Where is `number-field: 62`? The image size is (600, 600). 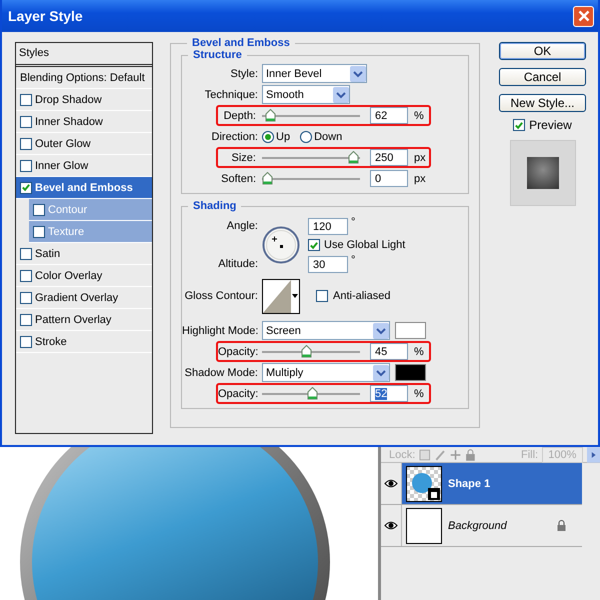 number-field: 62 is located at coordinates (389, 115).